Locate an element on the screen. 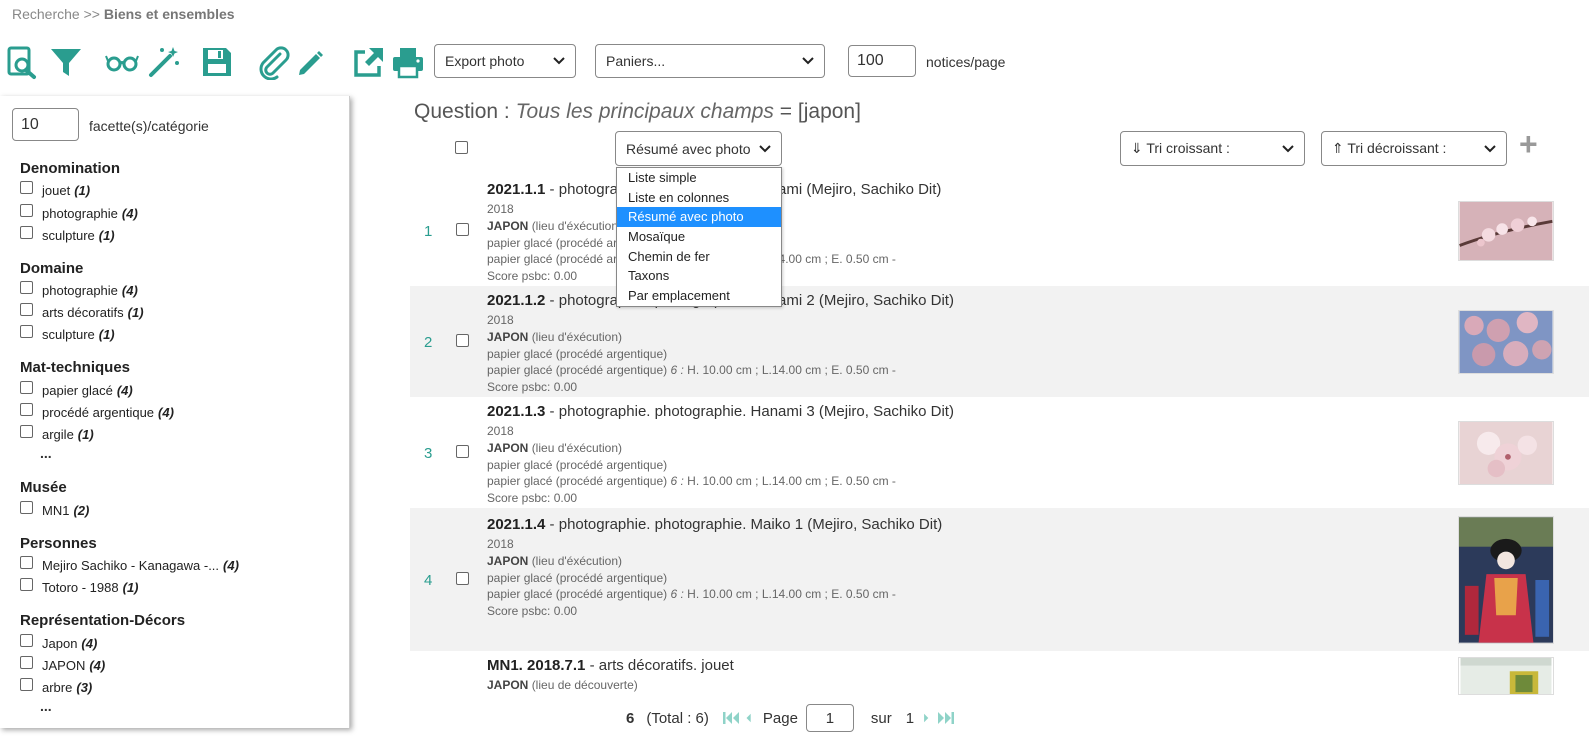  breadcrumb-root: Recherche is located at coordinates (46, 14).